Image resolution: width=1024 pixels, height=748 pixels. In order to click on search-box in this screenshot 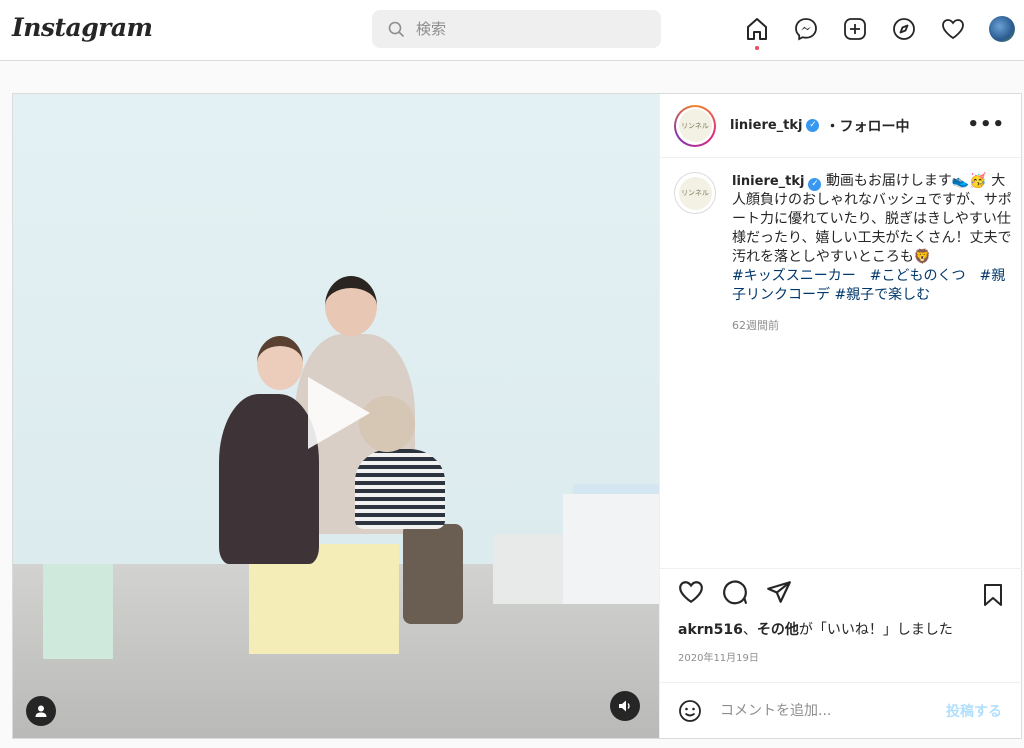, I will do `click(516, 29)`.